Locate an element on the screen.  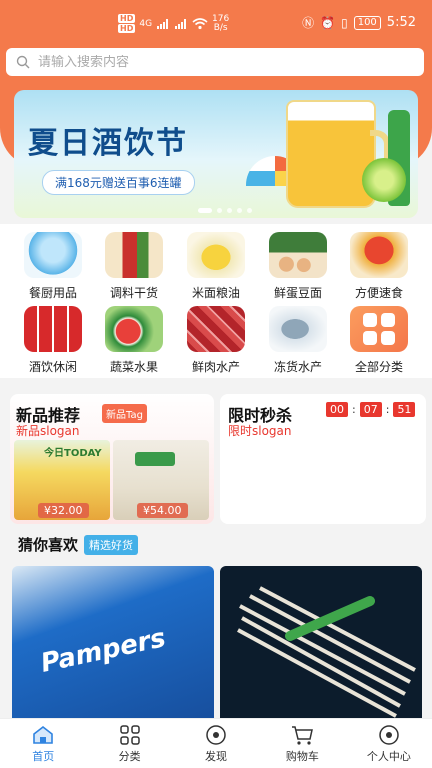
product-price: ¥54.00 is located at coordinates (162, 510).